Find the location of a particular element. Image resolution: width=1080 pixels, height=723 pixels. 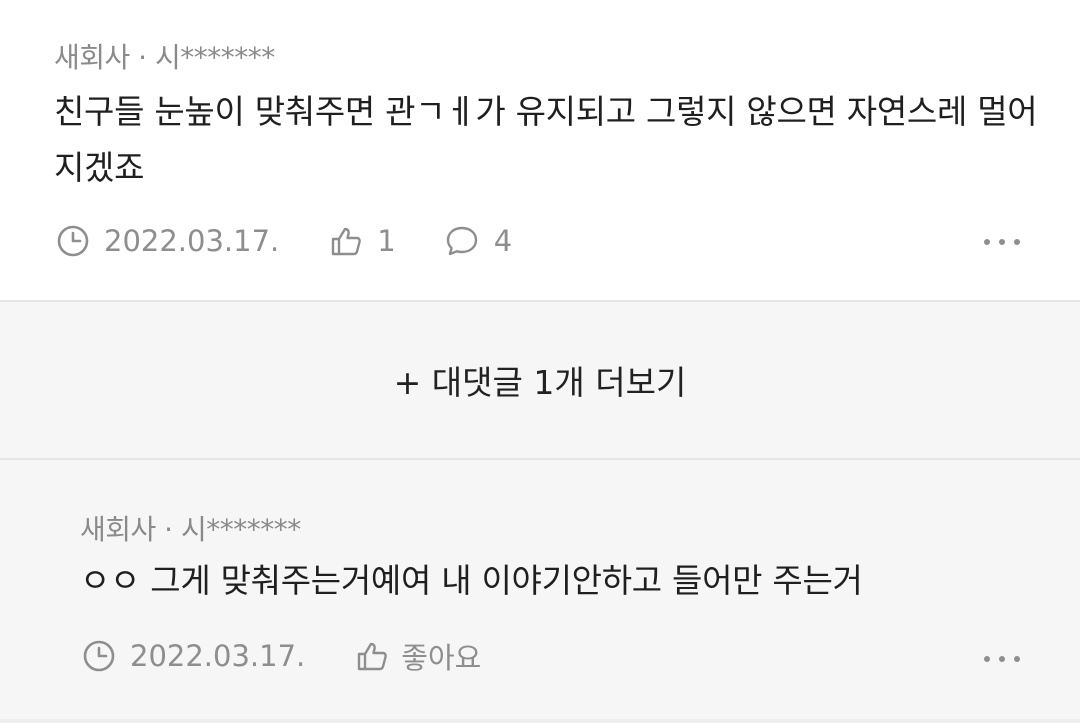

reply-author: 새회사 · 시******* is located at coordinates (190, 528).